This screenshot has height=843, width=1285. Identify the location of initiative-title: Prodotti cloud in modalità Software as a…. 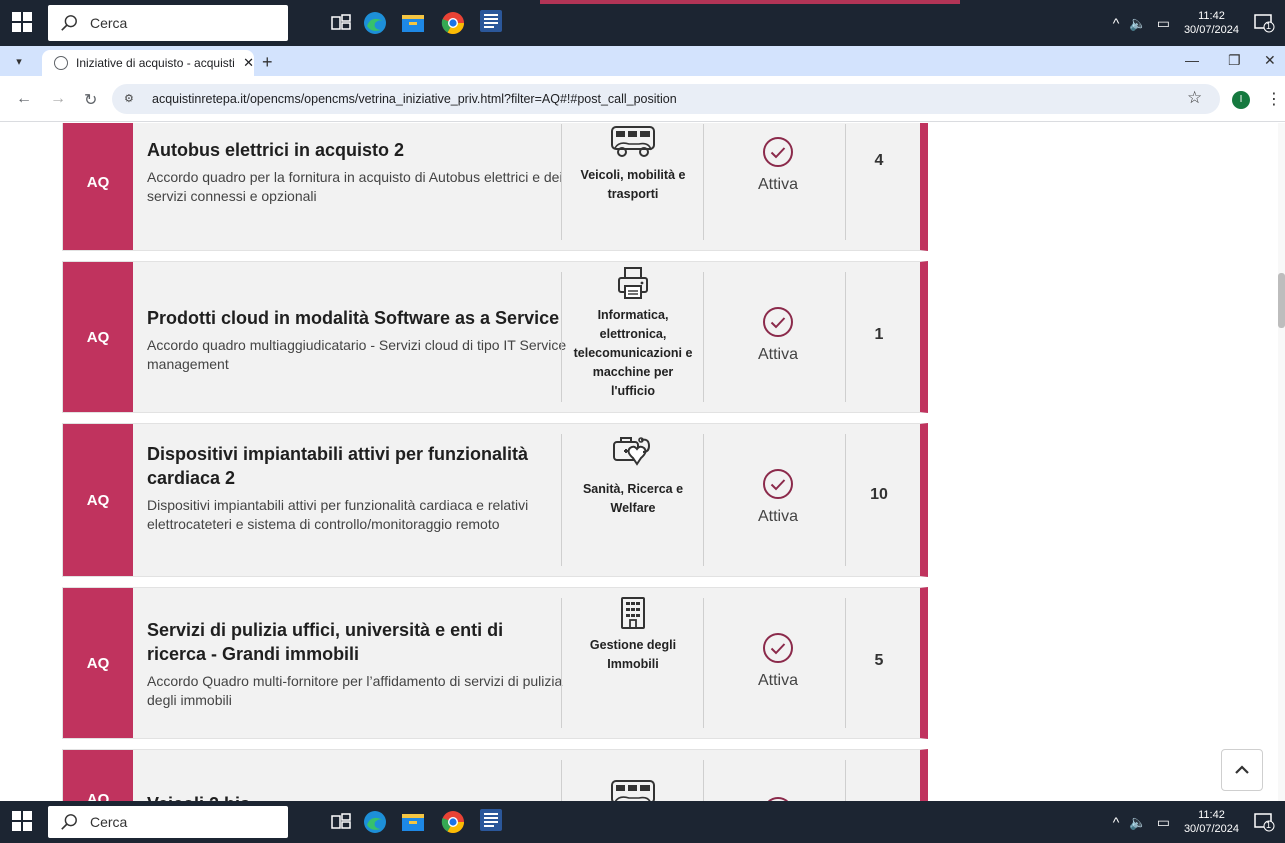
(357, 318).